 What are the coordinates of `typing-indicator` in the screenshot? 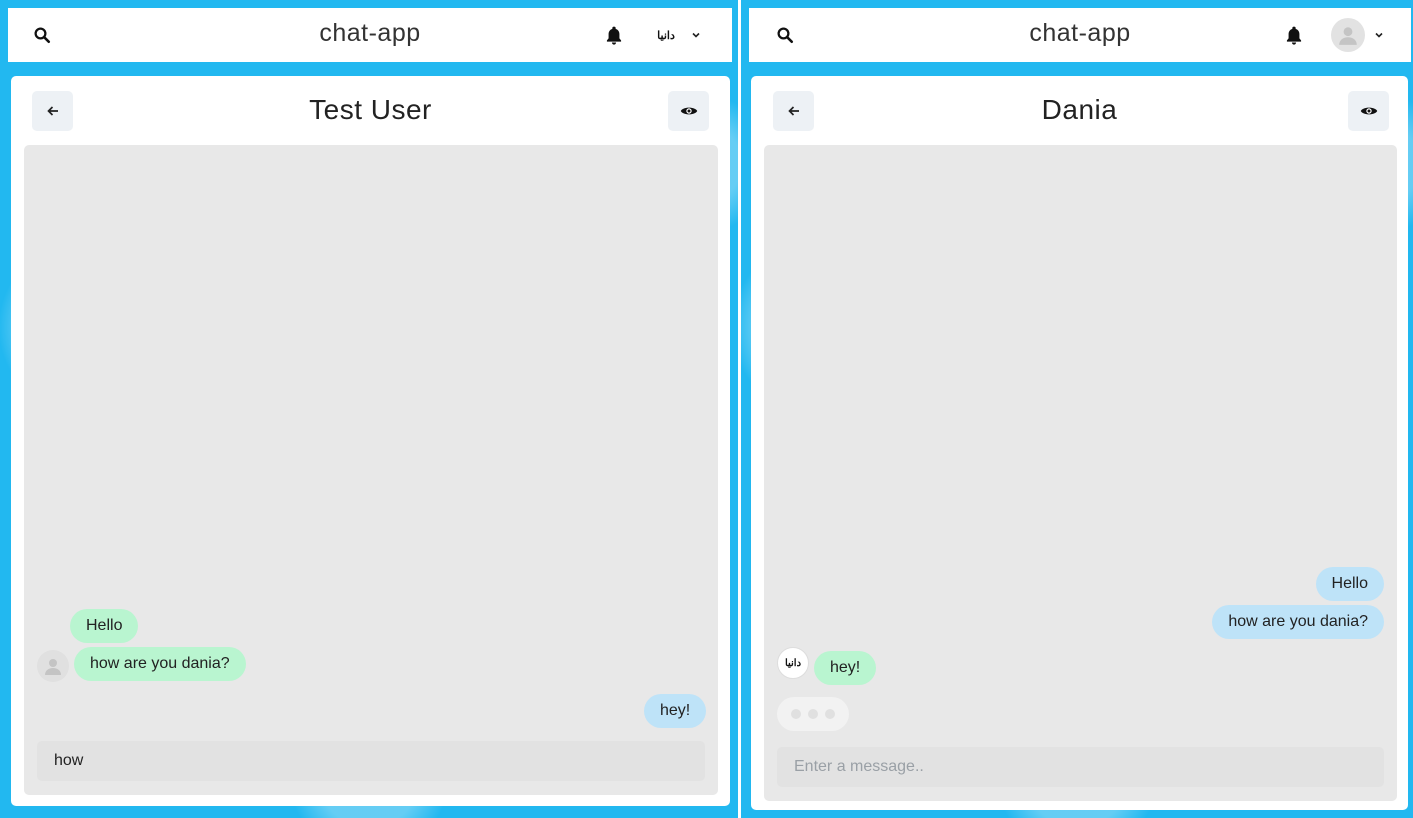 It's located at (813, 714).